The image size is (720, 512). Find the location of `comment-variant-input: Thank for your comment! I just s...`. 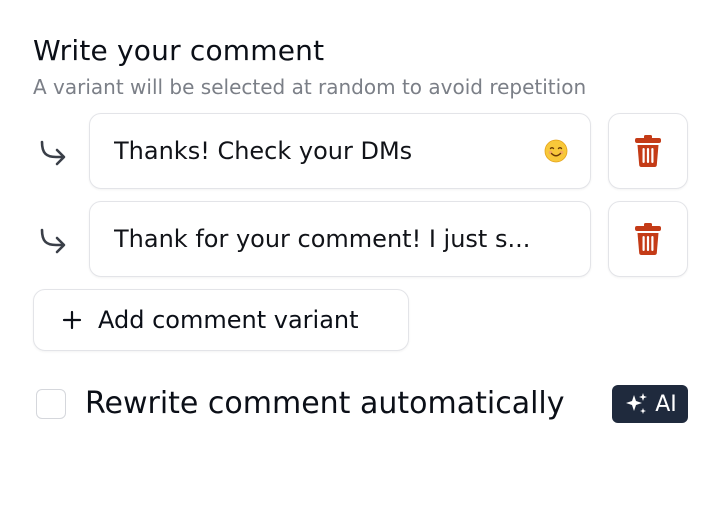

comment-variant-input: Thank for your comment! I just s... is located at coordinates (340, 239).